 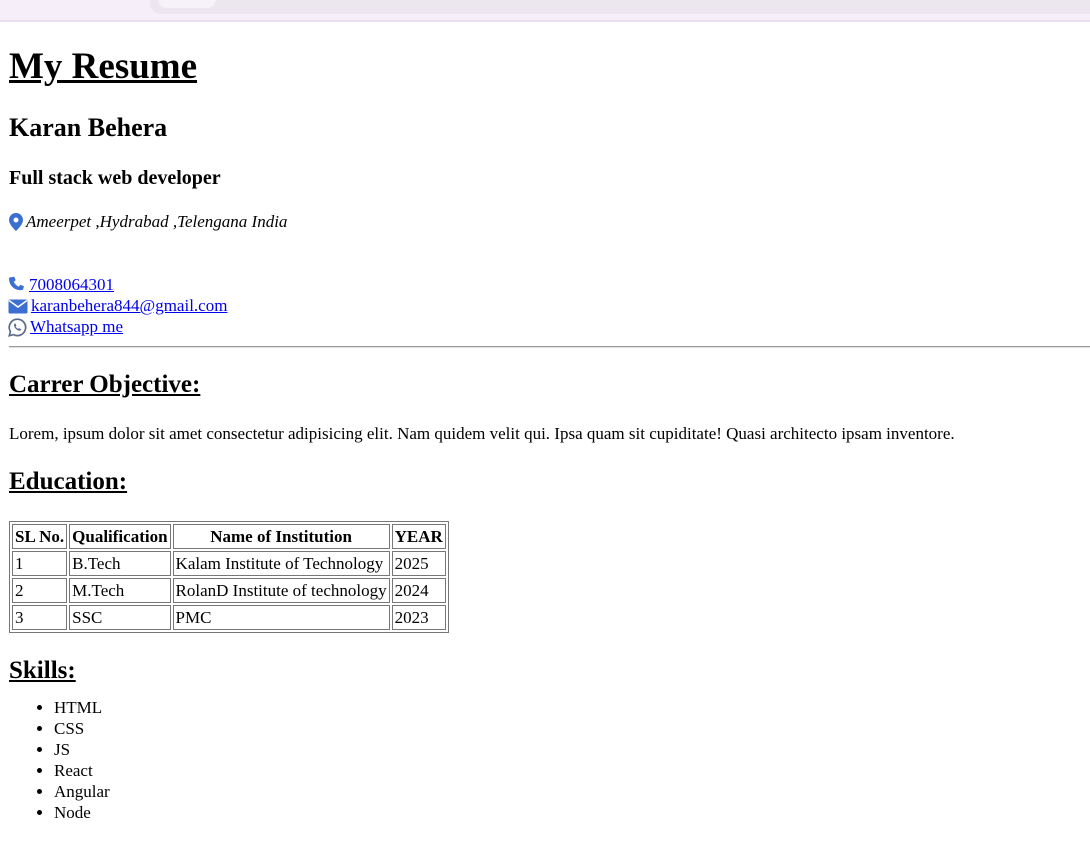 I want to click on whatsapp-icon, so click(x=17, y=327).